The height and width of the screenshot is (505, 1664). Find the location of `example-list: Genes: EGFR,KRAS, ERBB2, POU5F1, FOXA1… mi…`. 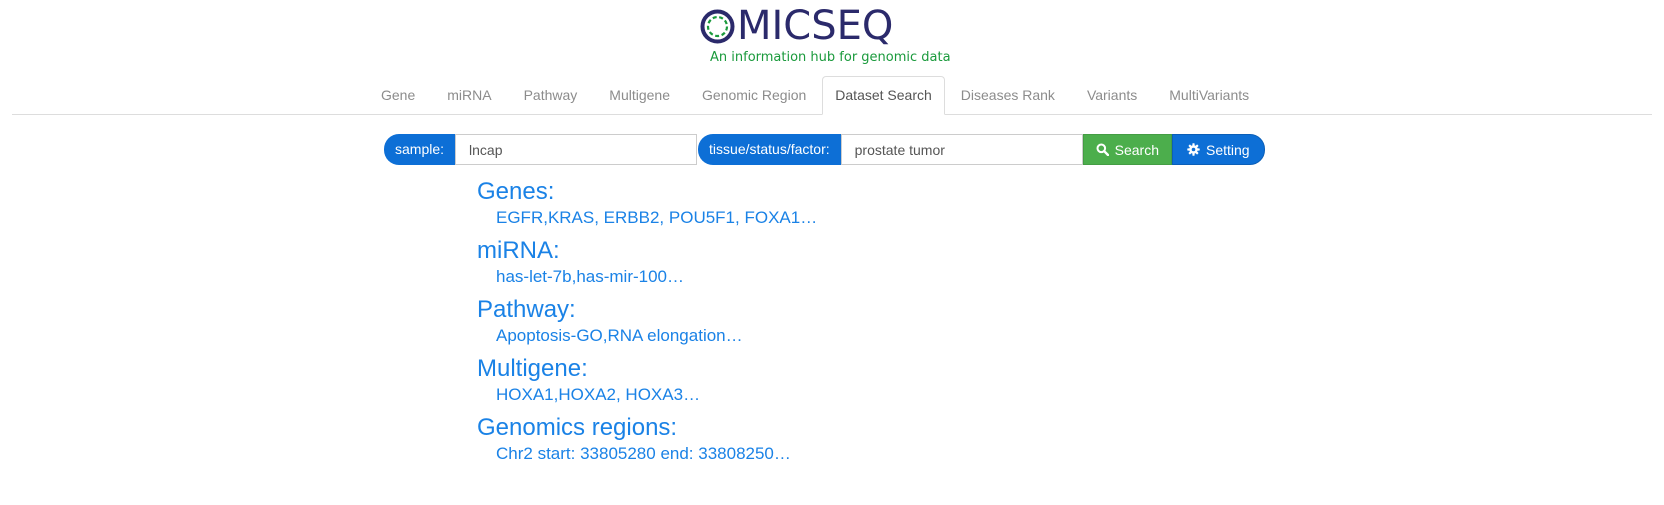

example-list: Genes: EGFR,KRAS, ERBB2, POU5F1, FOXA1… mi… is located at coordinates (647, 325).